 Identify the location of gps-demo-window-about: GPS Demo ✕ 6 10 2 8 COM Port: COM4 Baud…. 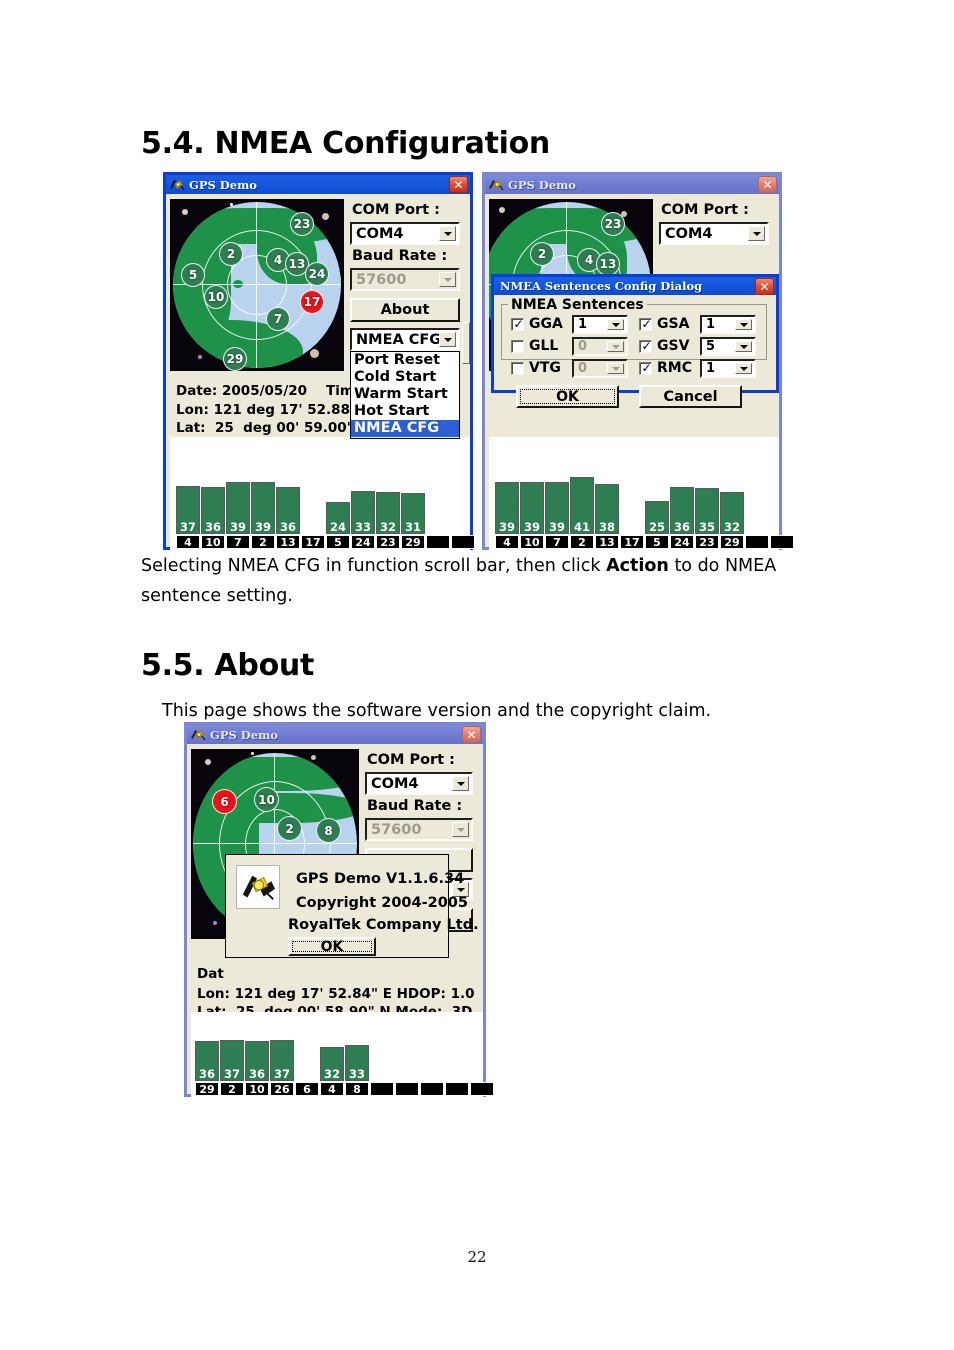
(339, 911).